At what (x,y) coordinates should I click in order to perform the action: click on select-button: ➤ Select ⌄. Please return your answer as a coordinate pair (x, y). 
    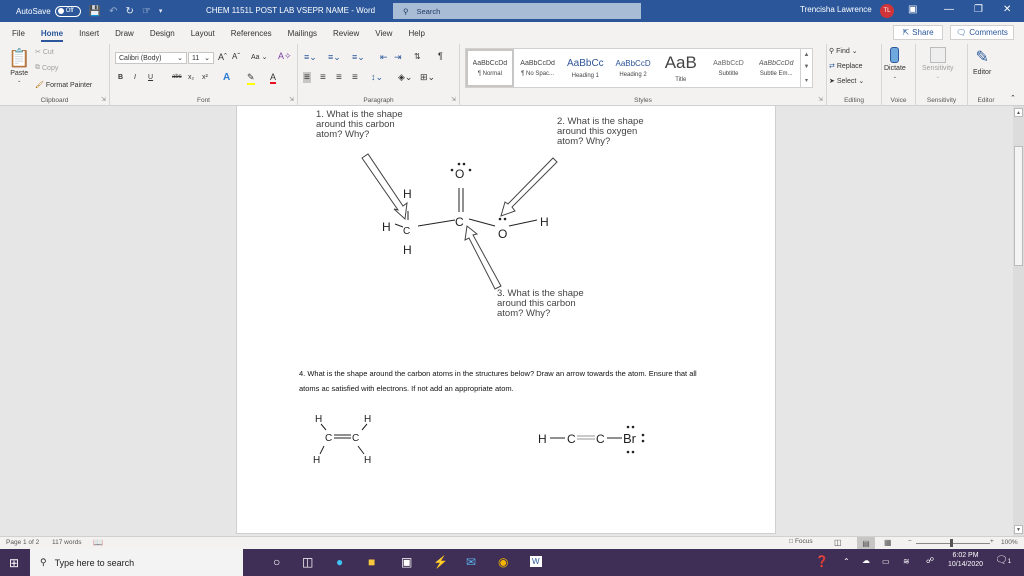
    Looking at the image, I should click on (846, 81).